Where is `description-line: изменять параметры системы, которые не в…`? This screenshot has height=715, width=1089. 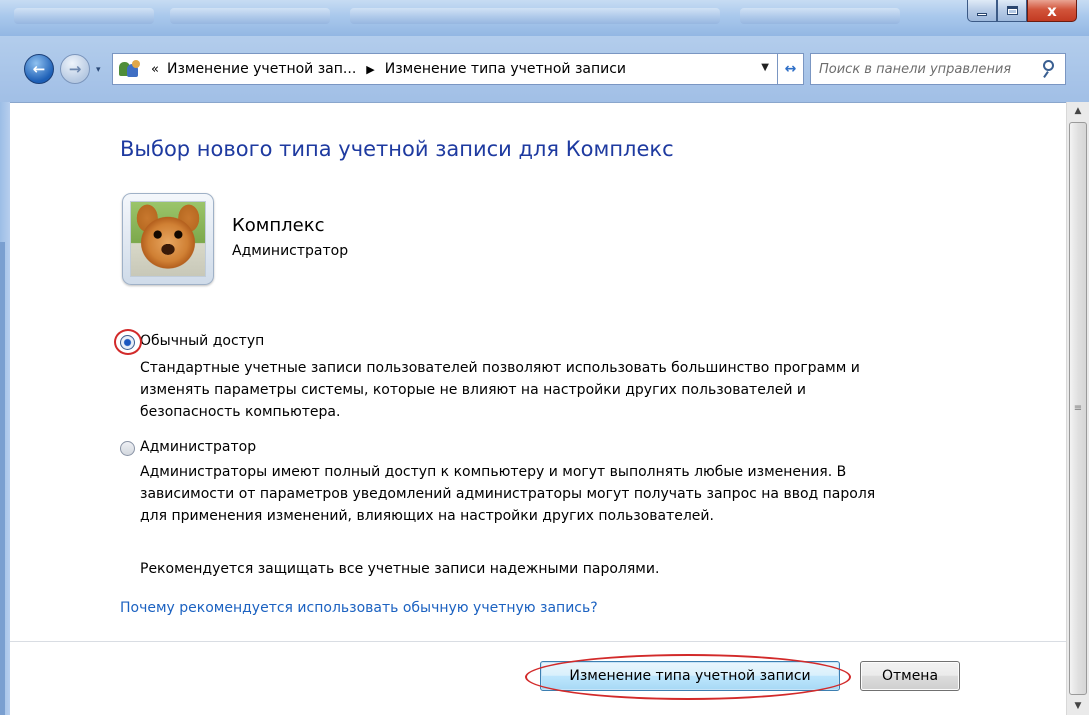 description-line: изменять параметры системы, которые не в… is located at coordinates (473, 390).